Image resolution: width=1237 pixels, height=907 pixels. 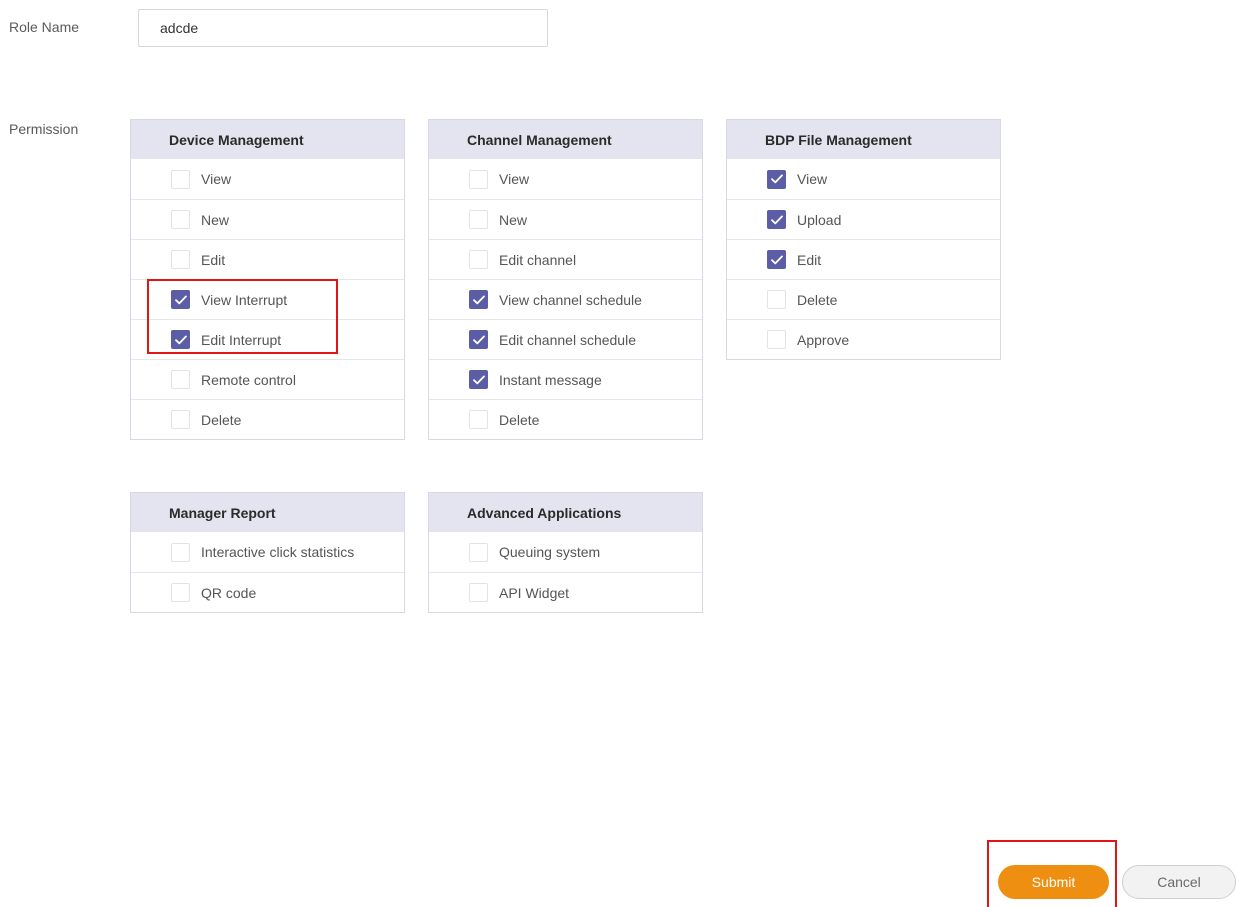 What do you see at coordinates (267, 592) in the screenshot?
I see `permission-checkbox-qr-code: QR code` at bounding box center [267, 592].